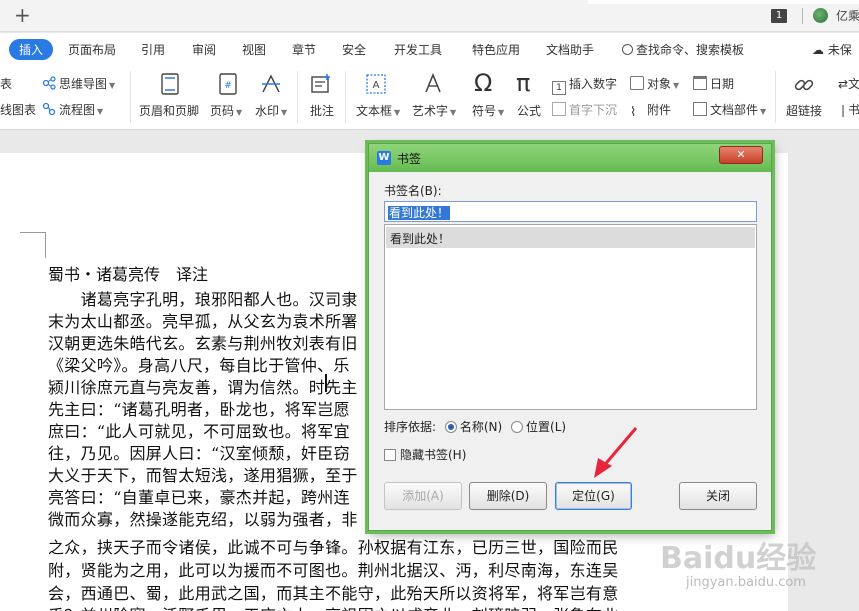  What do you see at coordinates (734, 110) in the screenshot?
I see `doc-parts-label: 文档部件` at bounding box center [734, 110].